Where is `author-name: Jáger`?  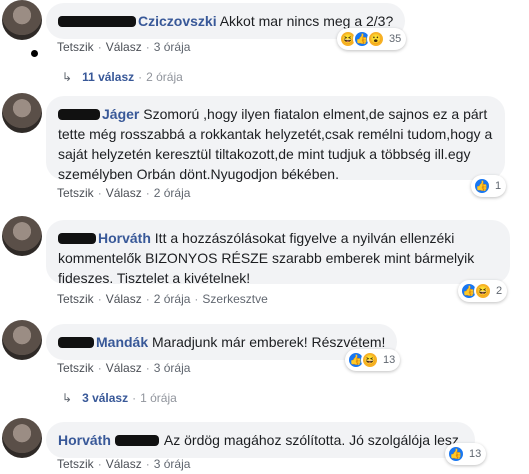
author-name: Jáger is located at coordinates (120, 114).